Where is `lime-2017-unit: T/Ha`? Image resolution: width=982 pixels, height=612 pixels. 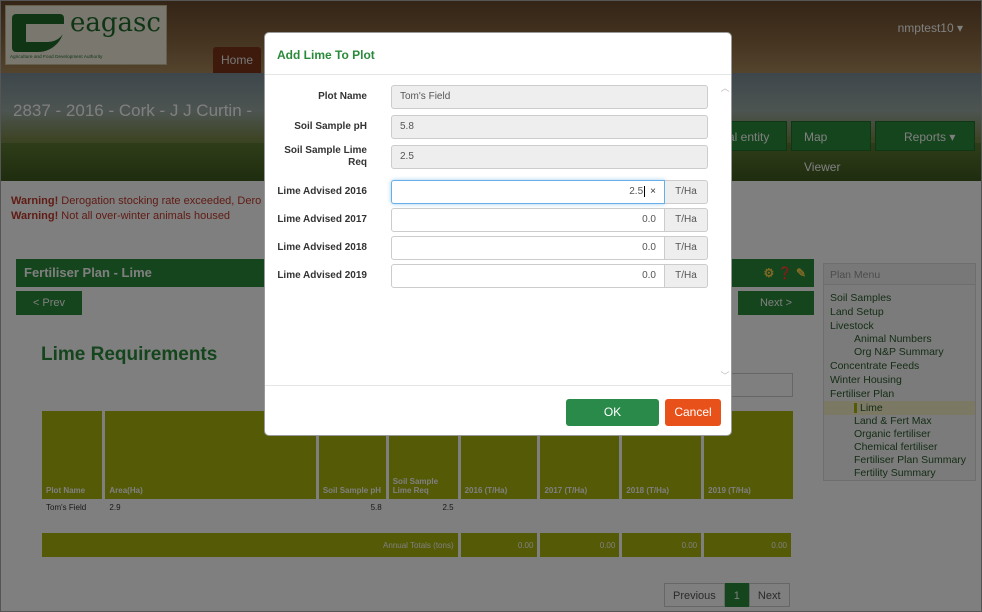
lime-2017-unit: T/Ha is located at coordinates (686, 220).